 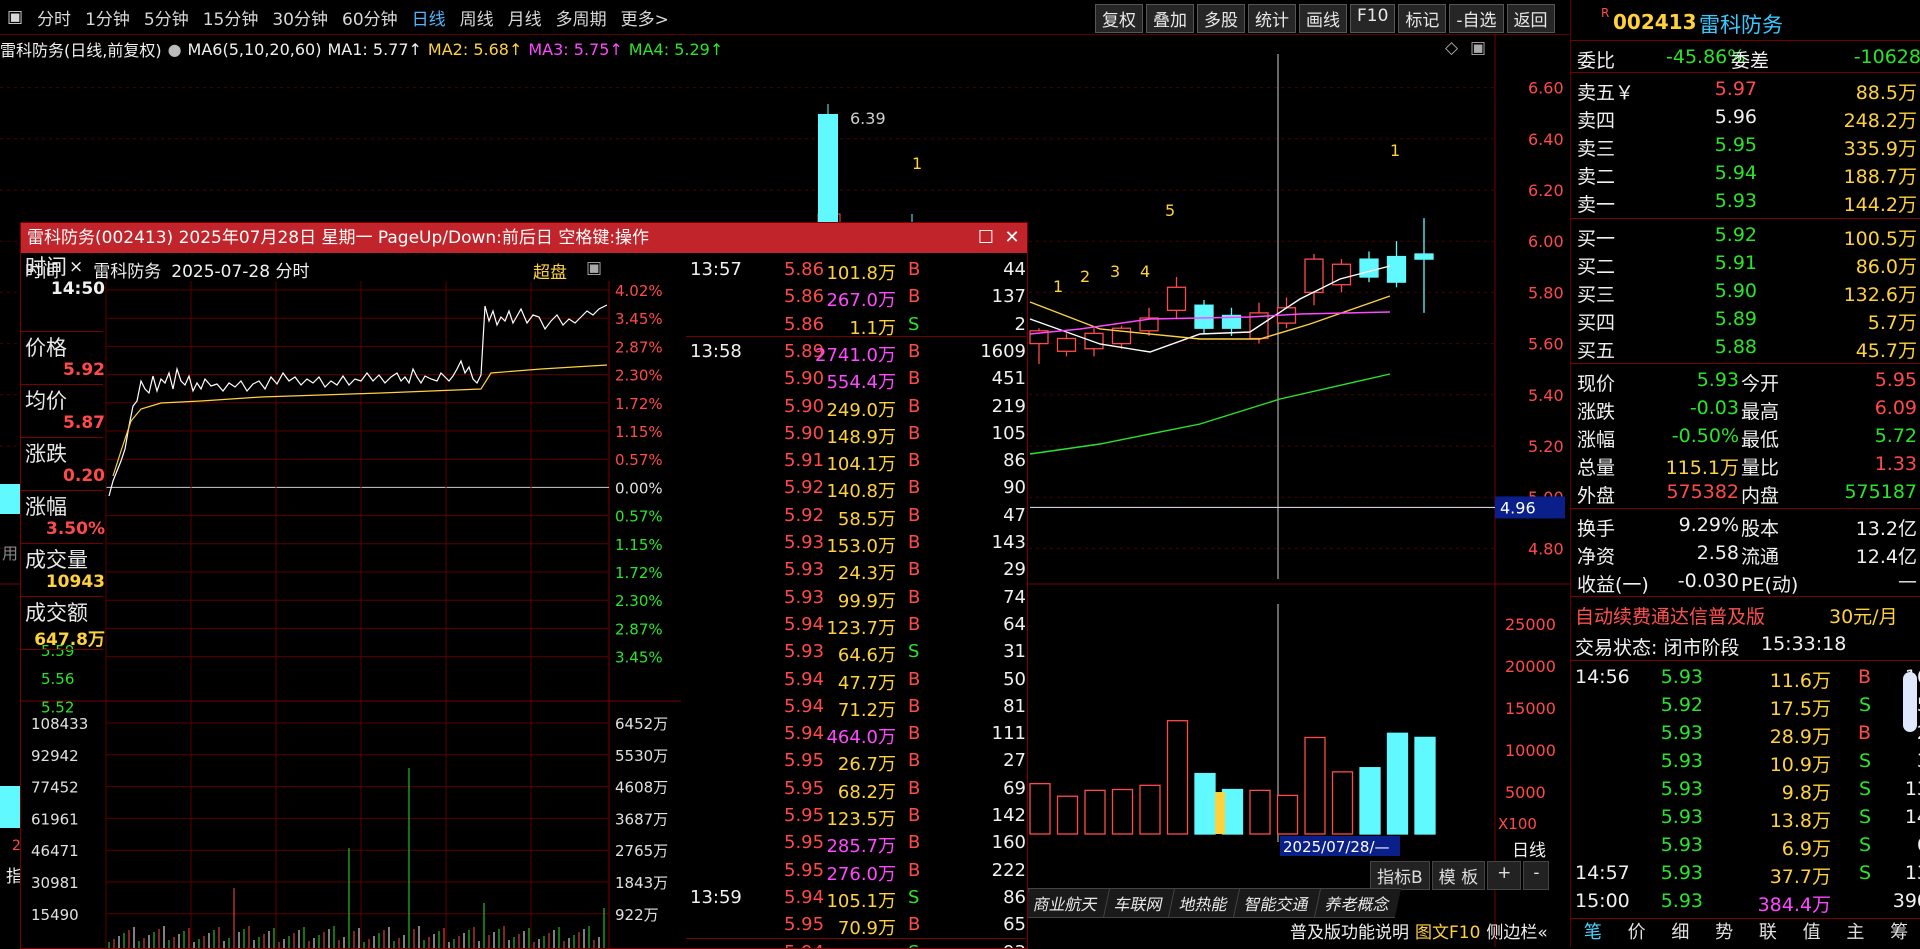 I want to click on popup-panel-icon: ▣, so click(x=594, y=268).